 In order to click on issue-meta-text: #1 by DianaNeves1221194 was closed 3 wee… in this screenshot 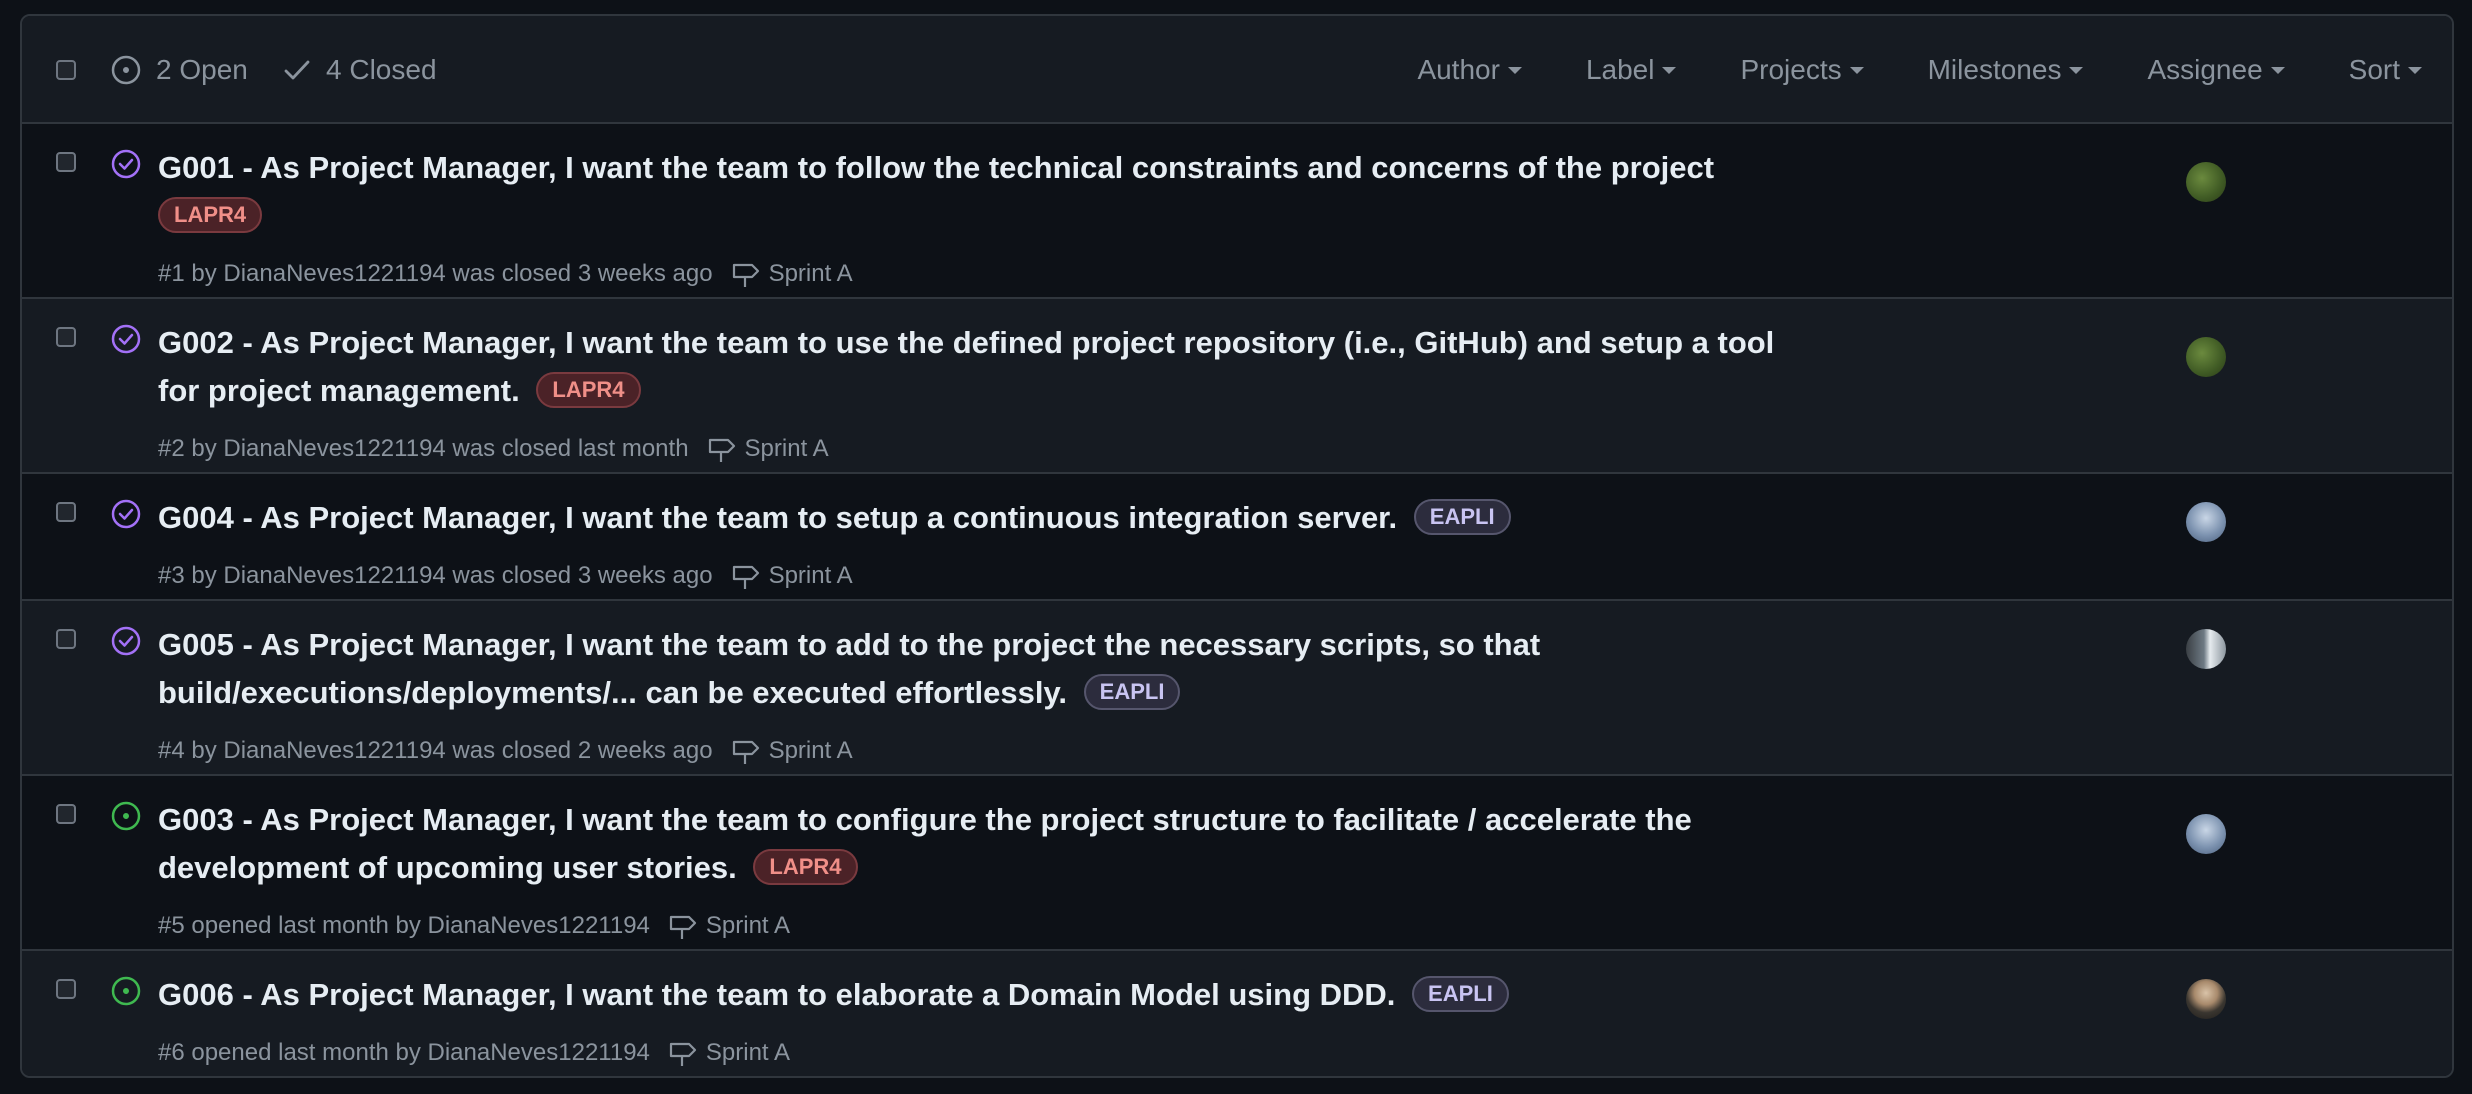, I will do `click(435, 273)`.